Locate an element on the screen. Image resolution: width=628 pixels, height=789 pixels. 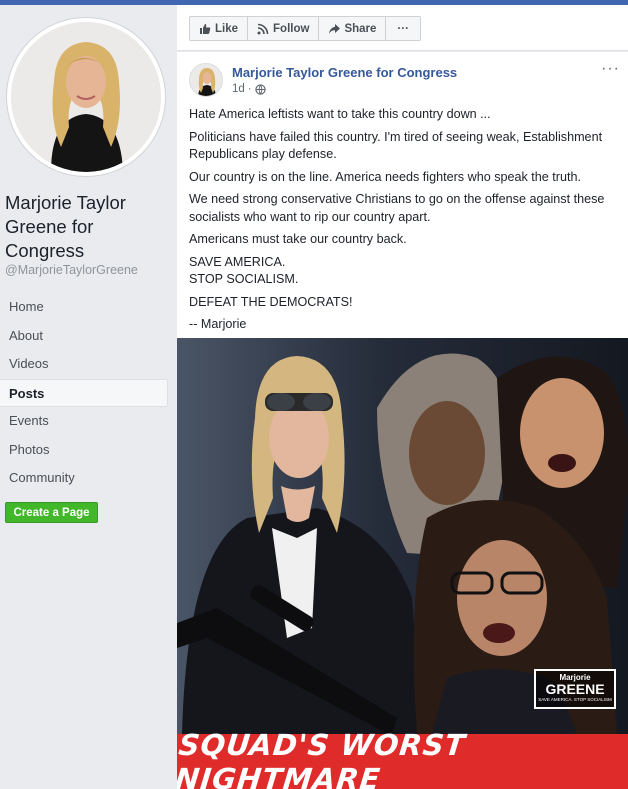
share-button: Share is located at coordinates (353, 28).